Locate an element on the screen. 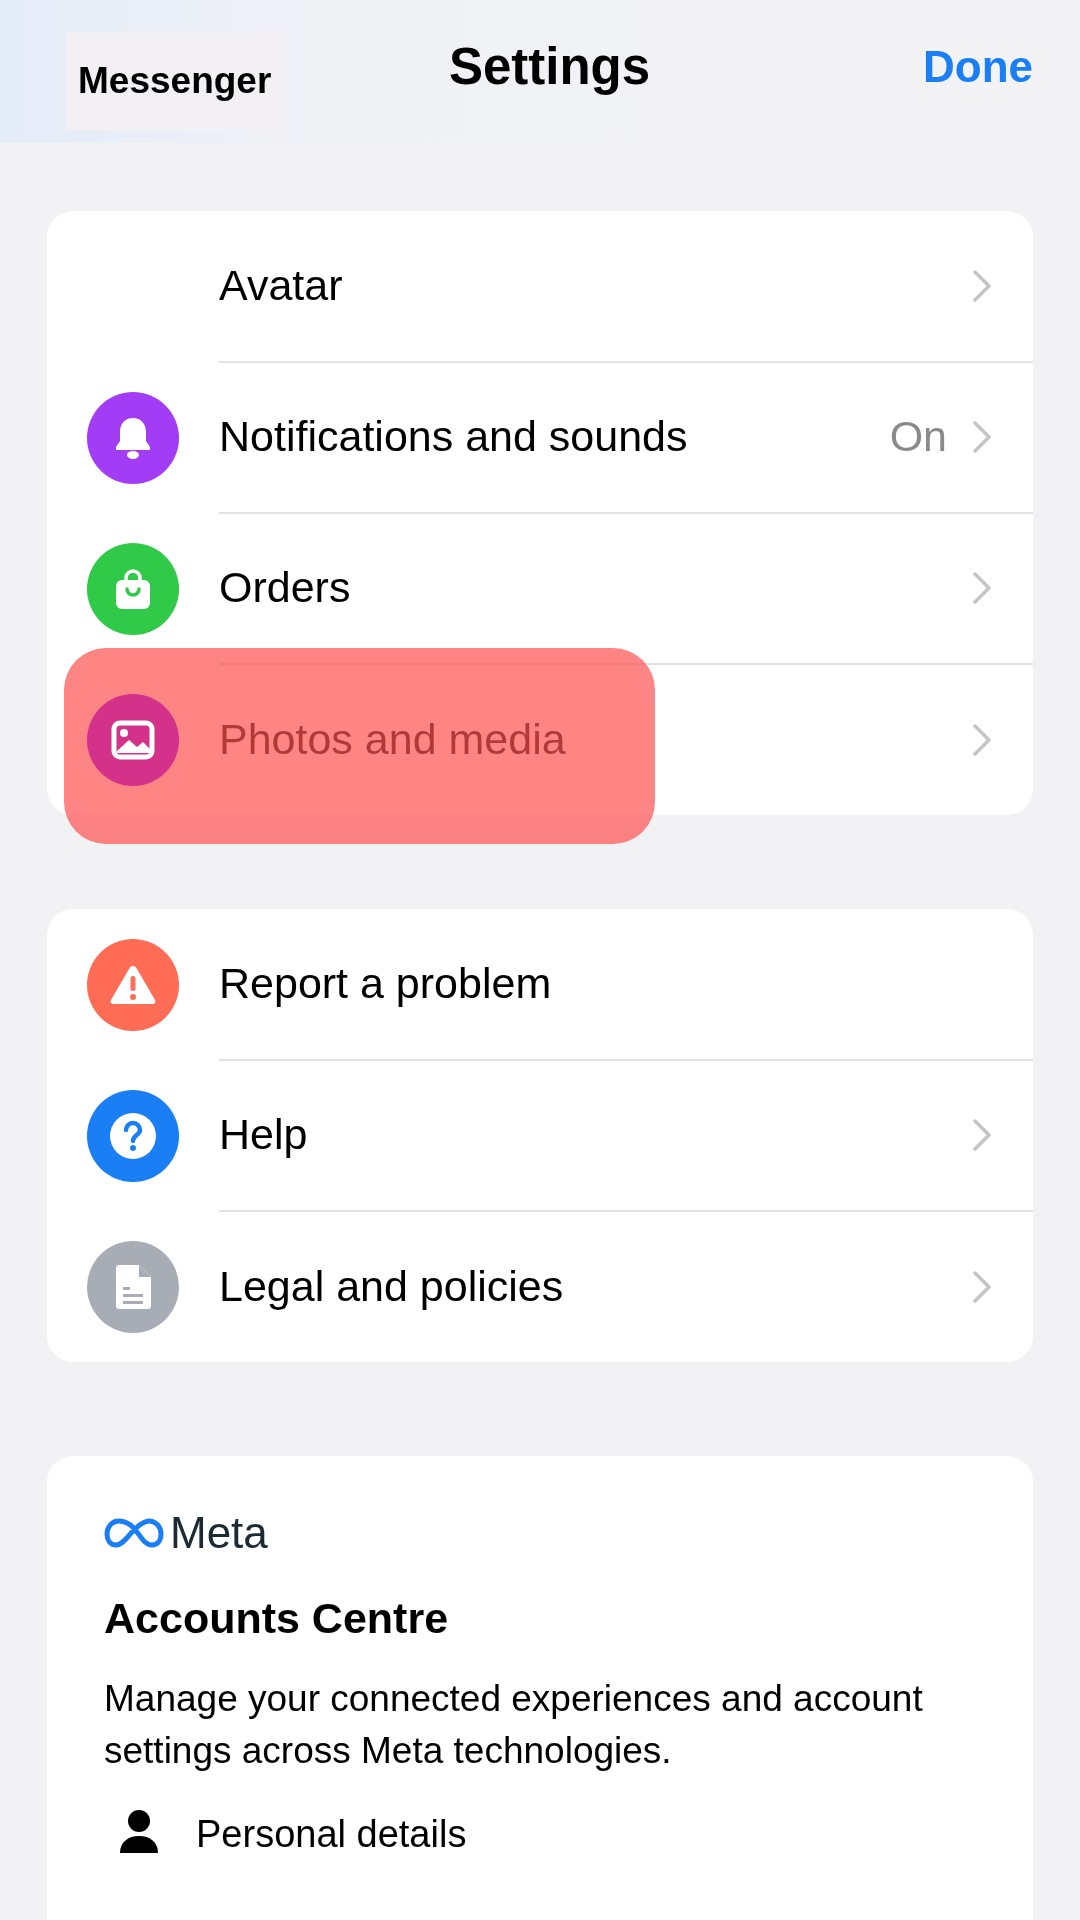 Image resolution: width=1080 pixels, height=1920 pixels. image-icon is located at coordinates (133, 739).